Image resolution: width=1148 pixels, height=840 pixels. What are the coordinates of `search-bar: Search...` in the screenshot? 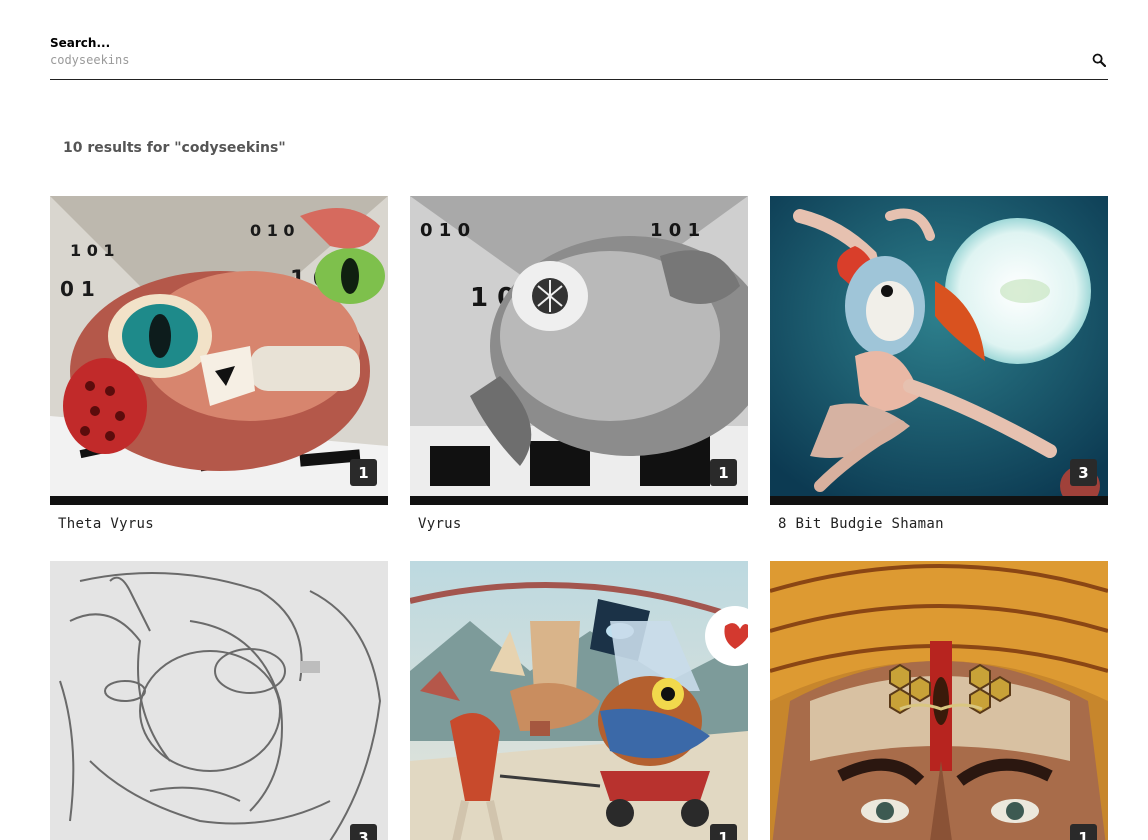 It's located at (579, 58).